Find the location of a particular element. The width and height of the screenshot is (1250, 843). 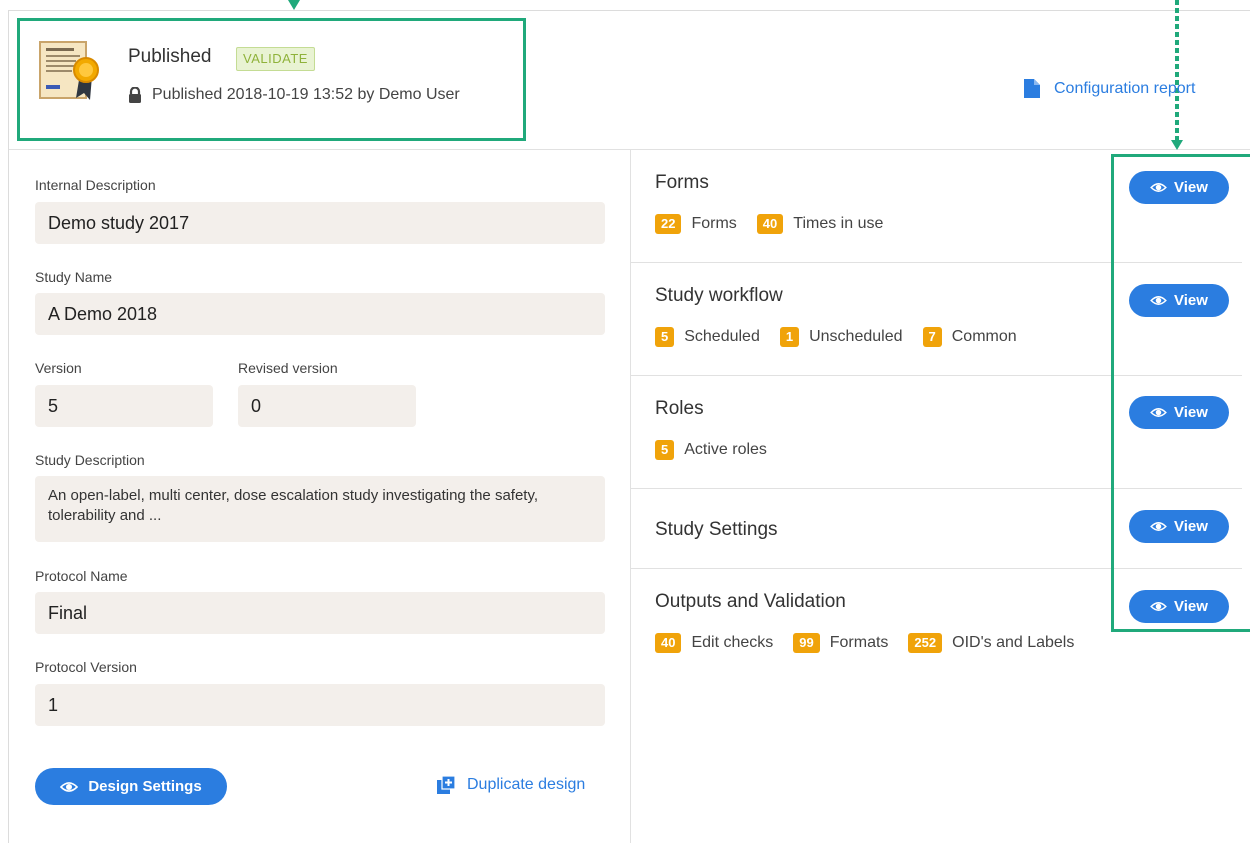

internal-description-field: Demo study 2017 is located at coordinates (320, 223).